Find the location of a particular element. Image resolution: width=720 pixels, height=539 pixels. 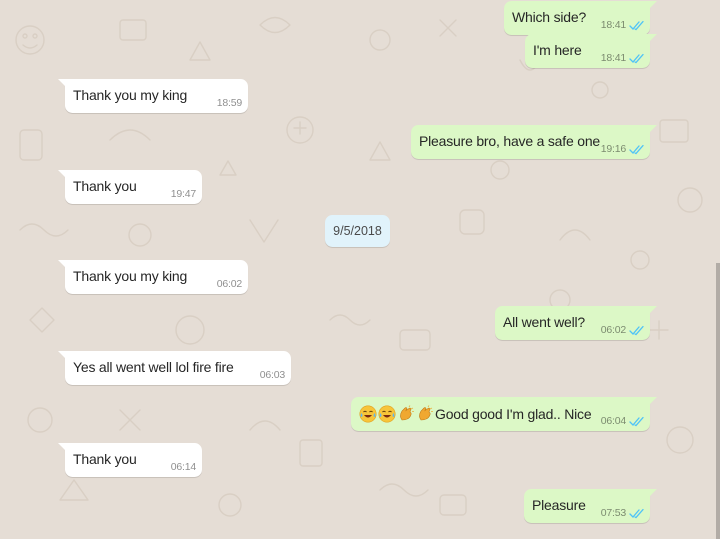

message-text: Pleasure is located at coordinates (559, 505).